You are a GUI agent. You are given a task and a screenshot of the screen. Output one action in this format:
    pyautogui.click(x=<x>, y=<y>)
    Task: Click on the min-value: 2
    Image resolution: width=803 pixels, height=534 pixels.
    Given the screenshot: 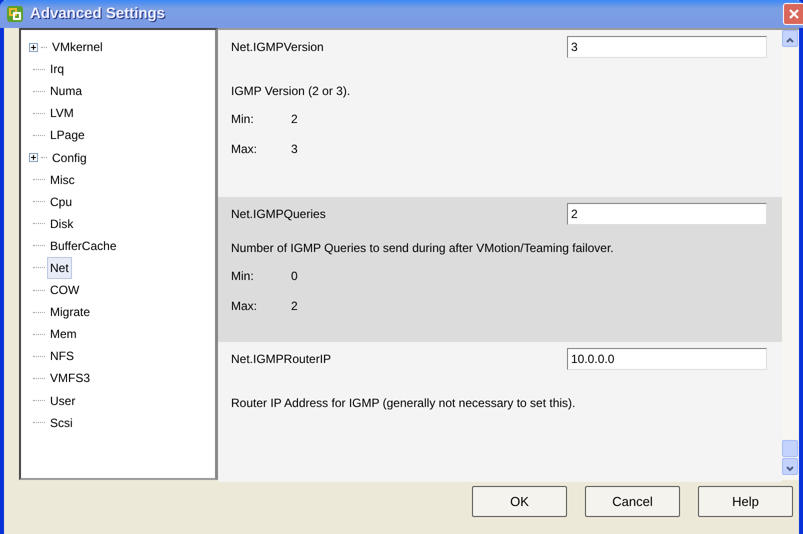 What is the action you would take?
    pyautogui.click(x=294, y=119)
    